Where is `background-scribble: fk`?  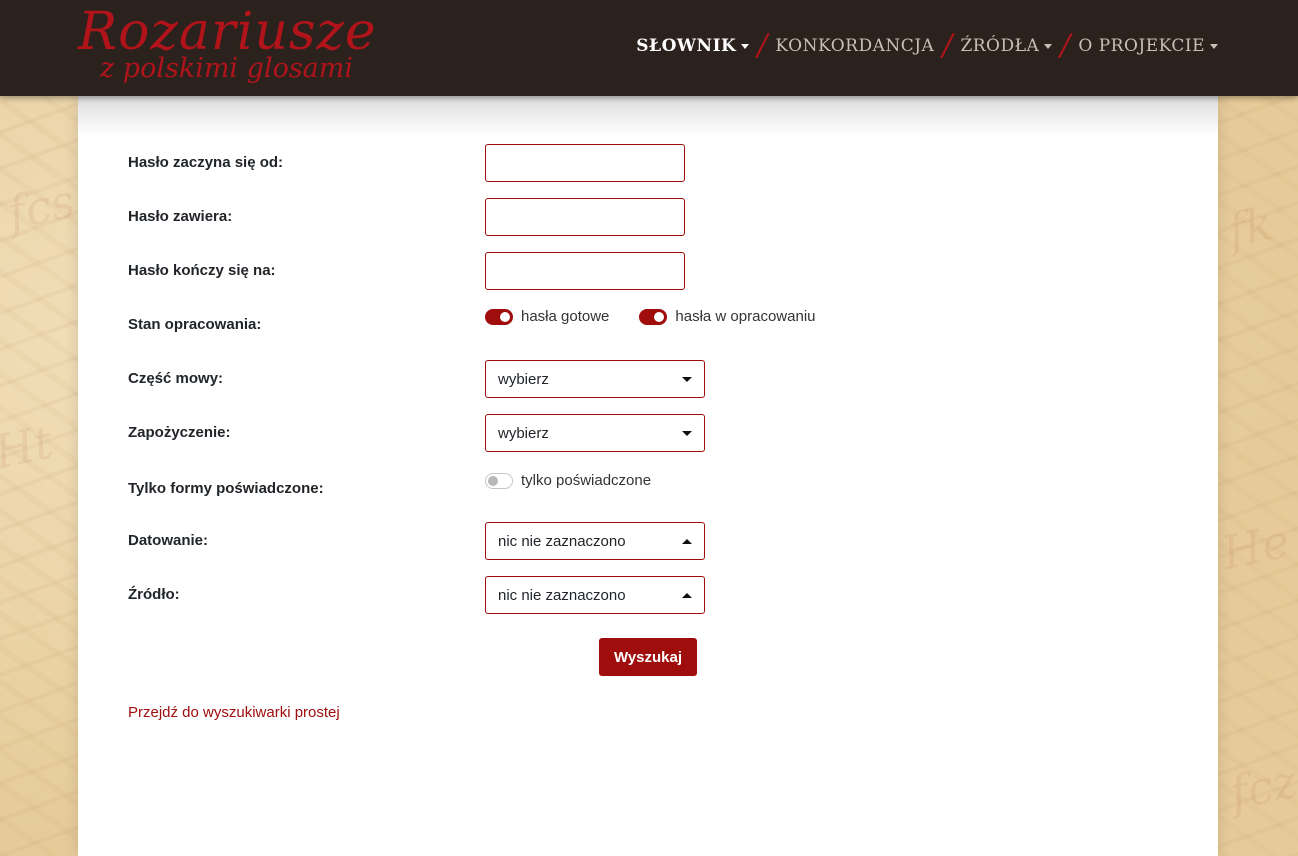
background-scribble: fk is located at coordinates (1250, 227).